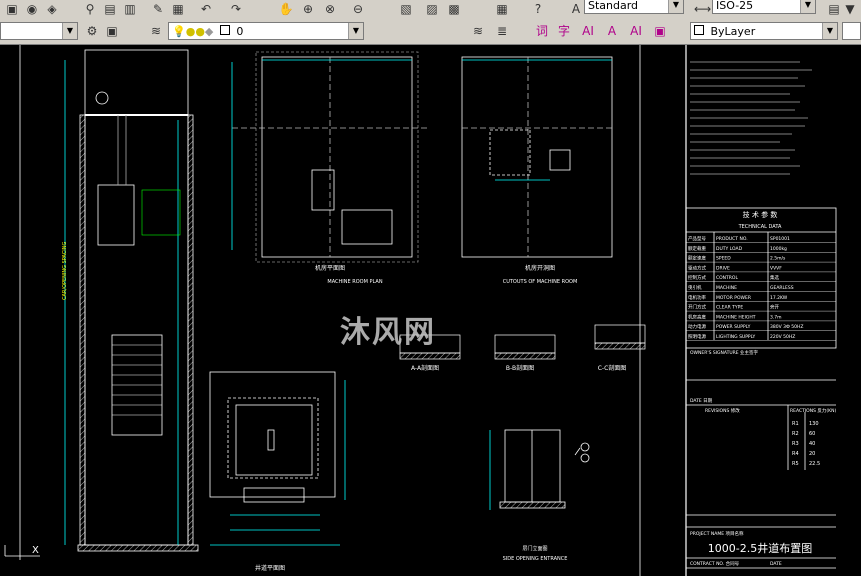 The height and width of the screenshot is (576, 861). Describe the element at coordinates (779, 298) in the screenshot. I see `tech-cell: 17.2KW` at that location.